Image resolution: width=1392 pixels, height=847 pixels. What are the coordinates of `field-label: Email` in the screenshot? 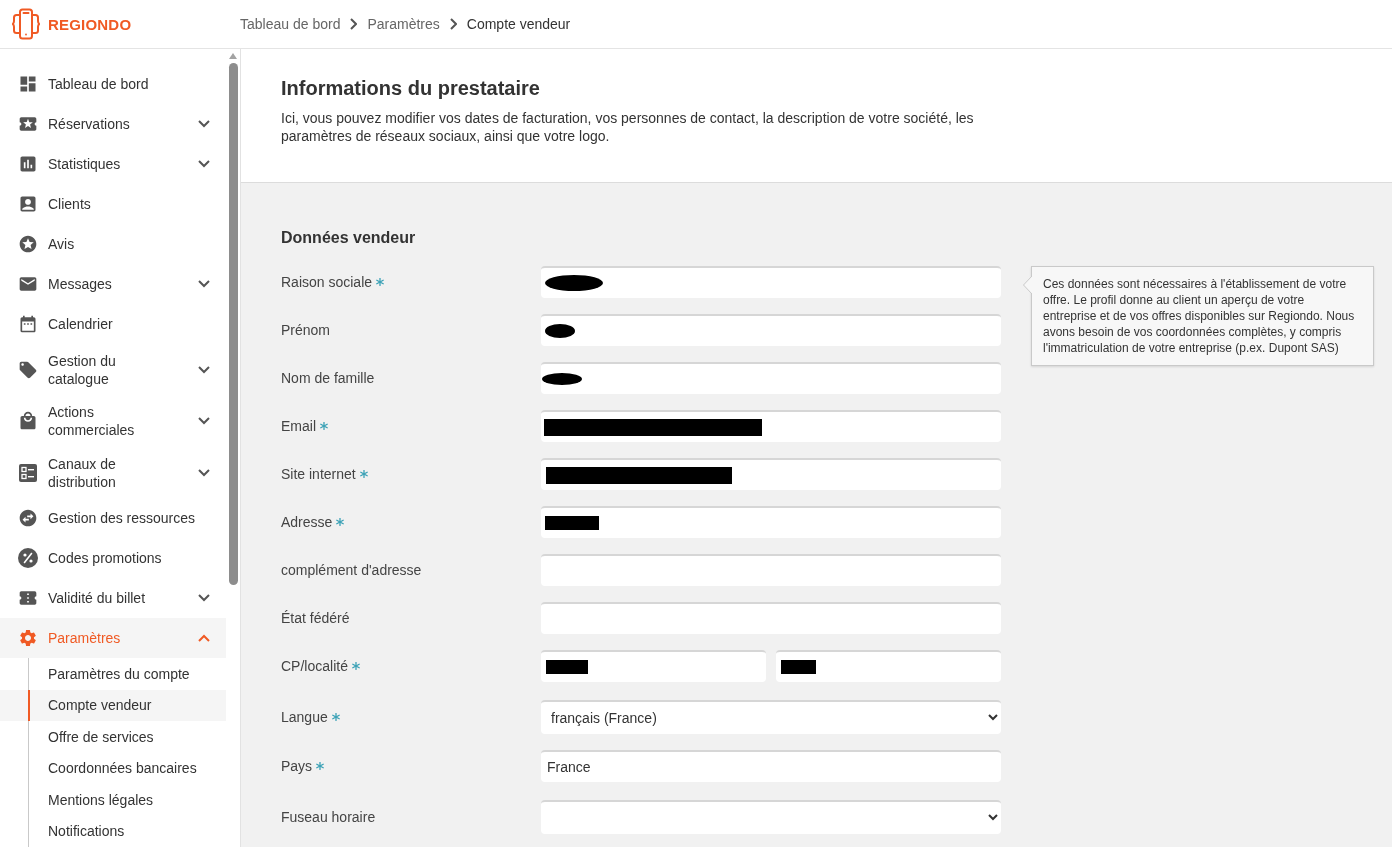 It's located at (298, 426).